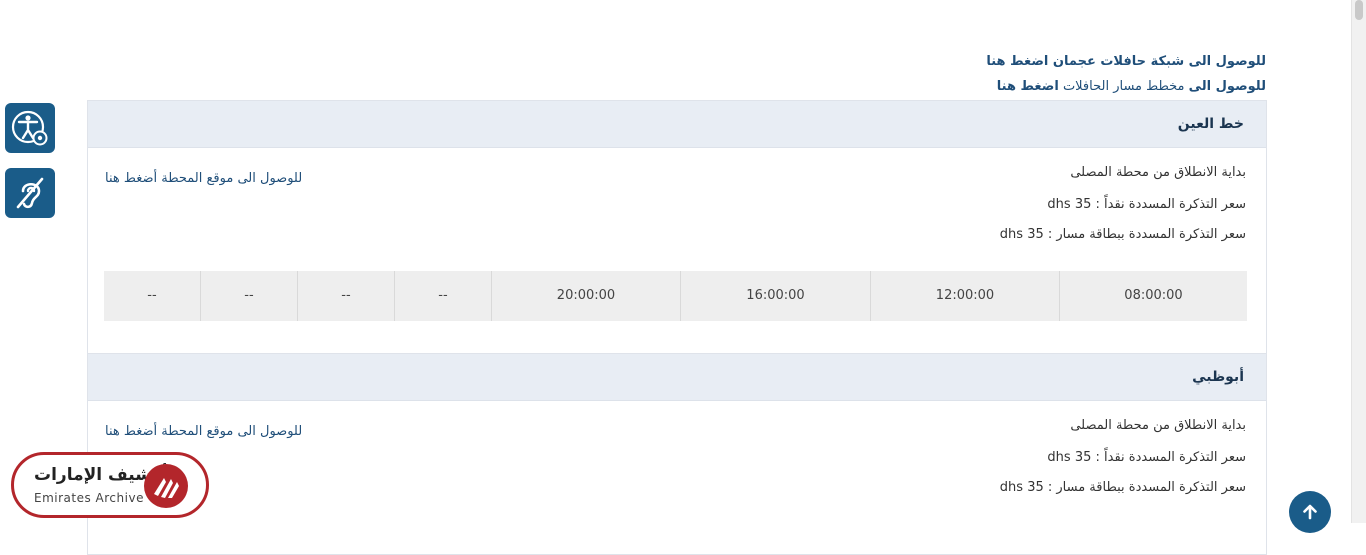  I want to click on time-cell: 12:00:00, so click(965, 296).